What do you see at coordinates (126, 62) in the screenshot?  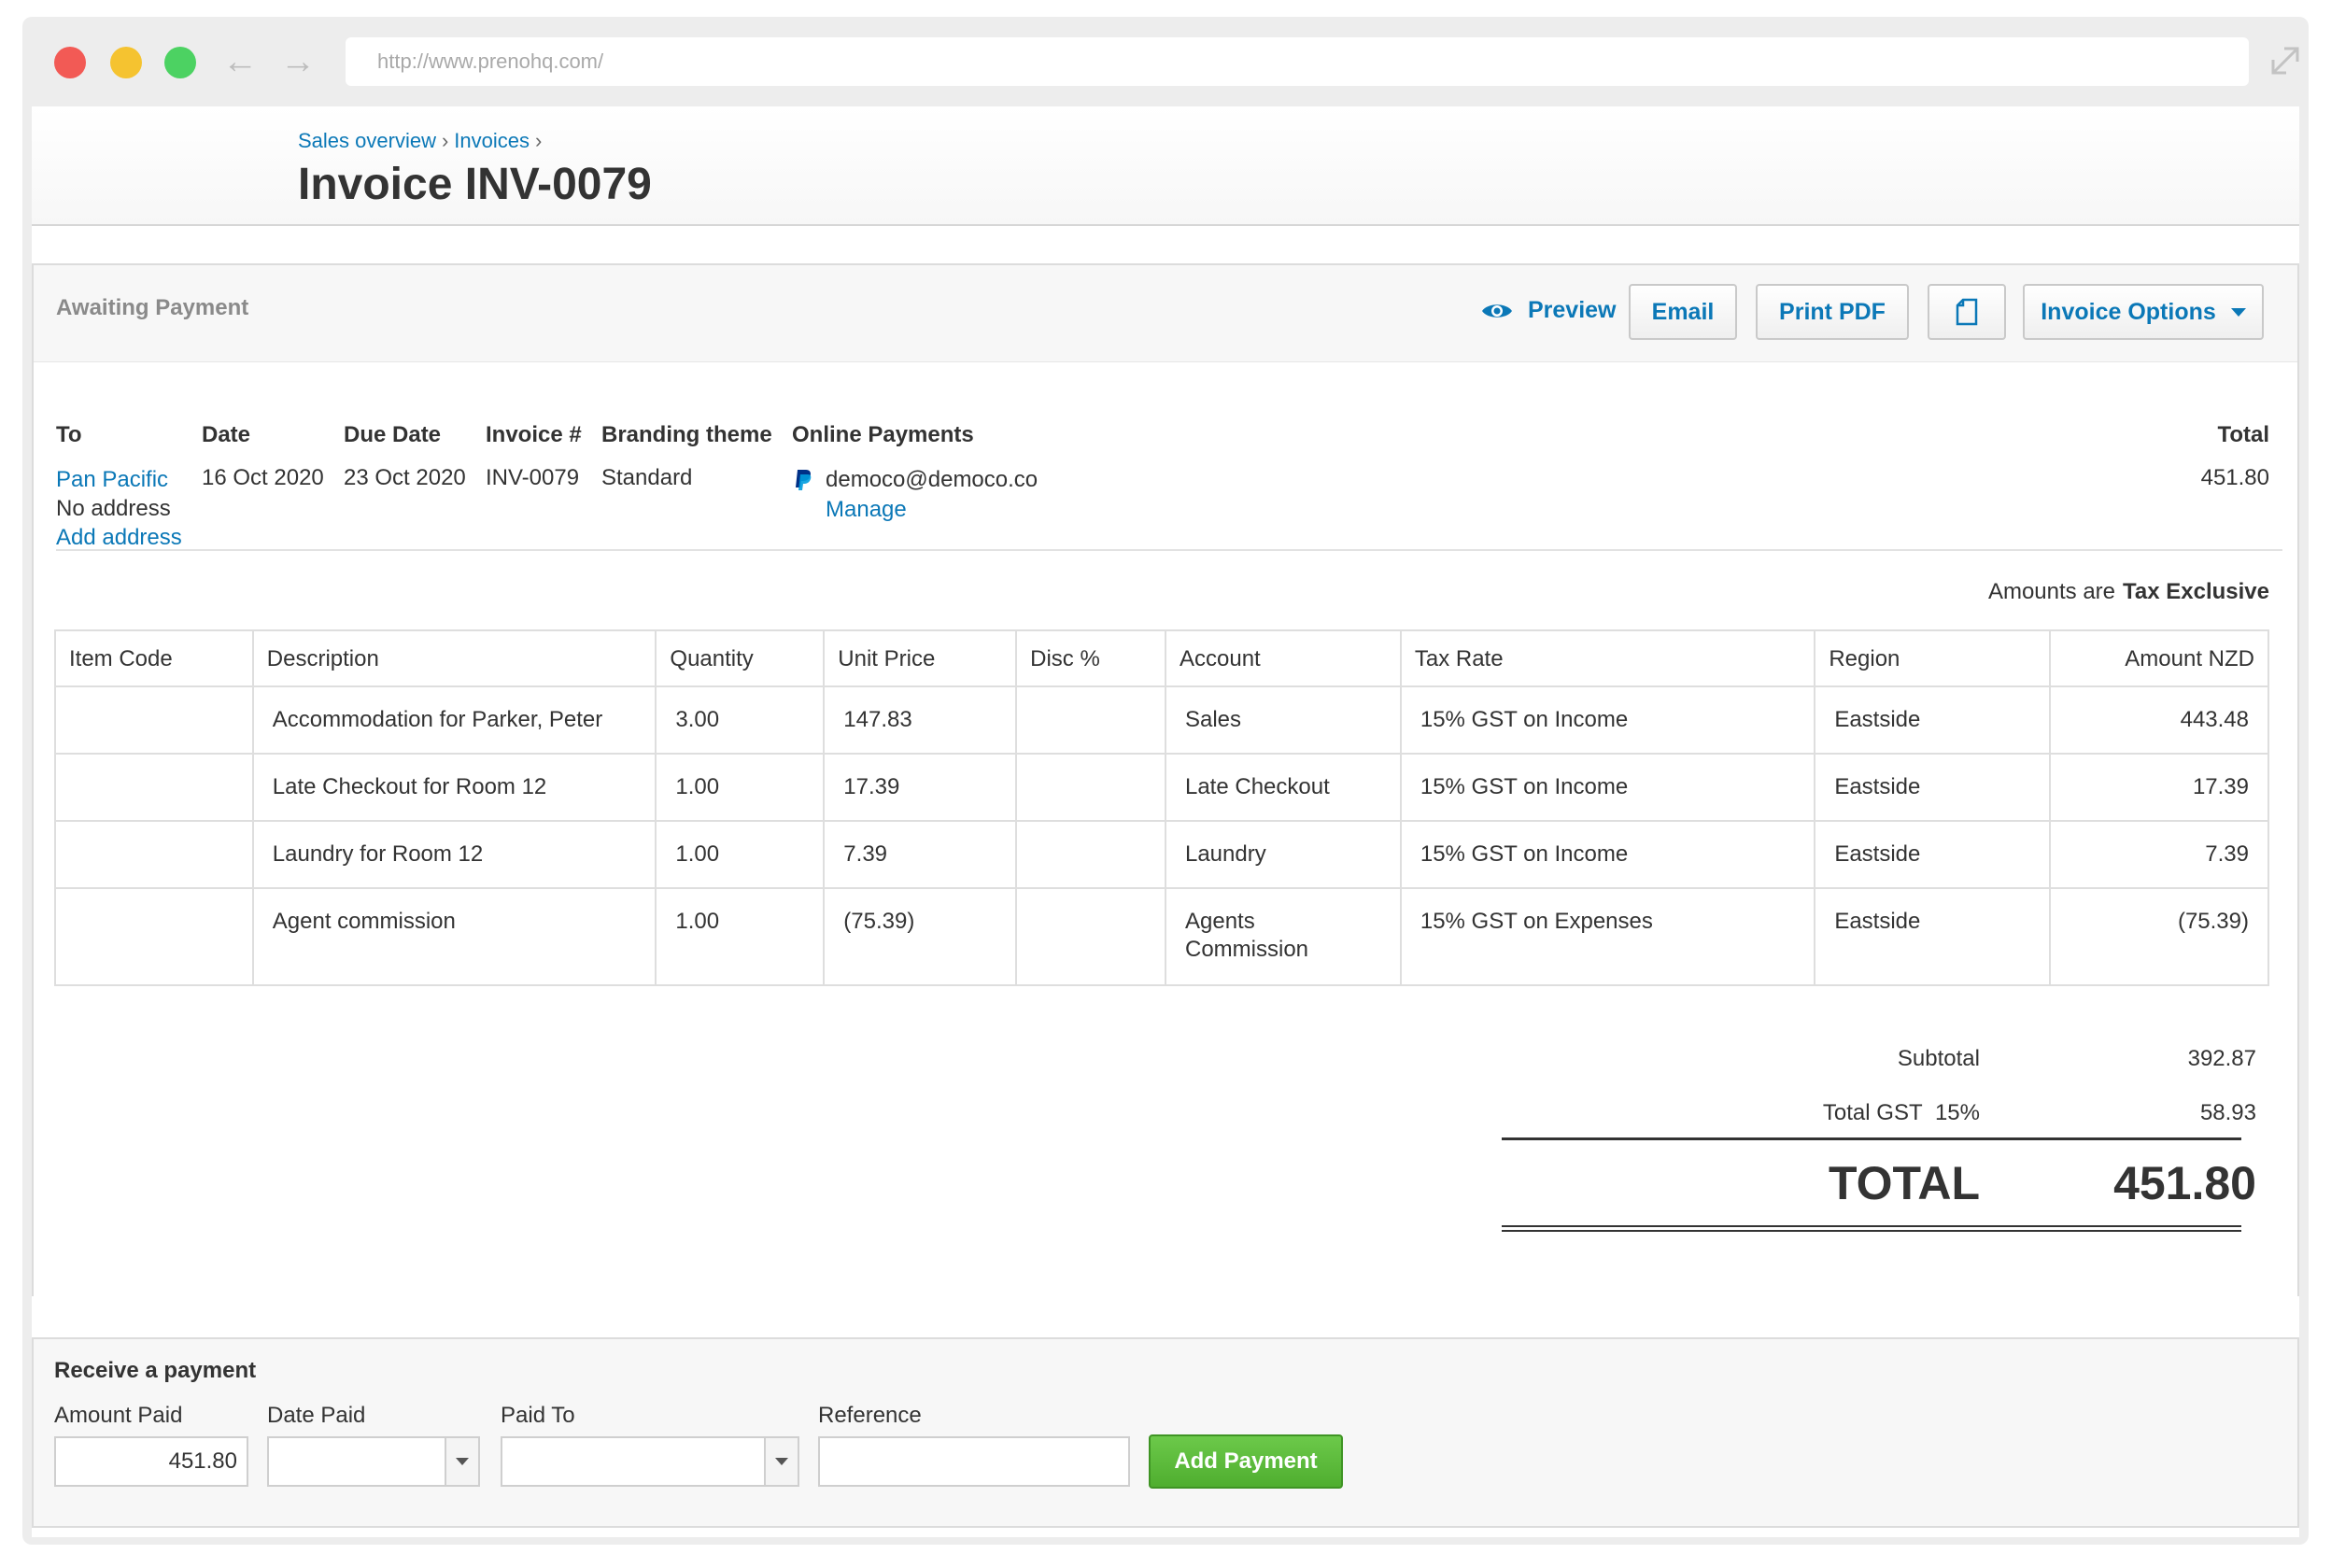 I see `minimize-window-button` at bounding box center [126, 62].